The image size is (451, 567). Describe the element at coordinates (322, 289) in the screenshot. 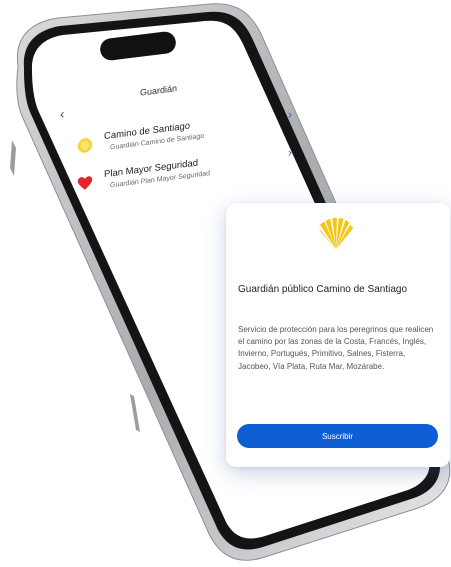

I see `card-title: Guardián público Camino de Santiago` at that location.